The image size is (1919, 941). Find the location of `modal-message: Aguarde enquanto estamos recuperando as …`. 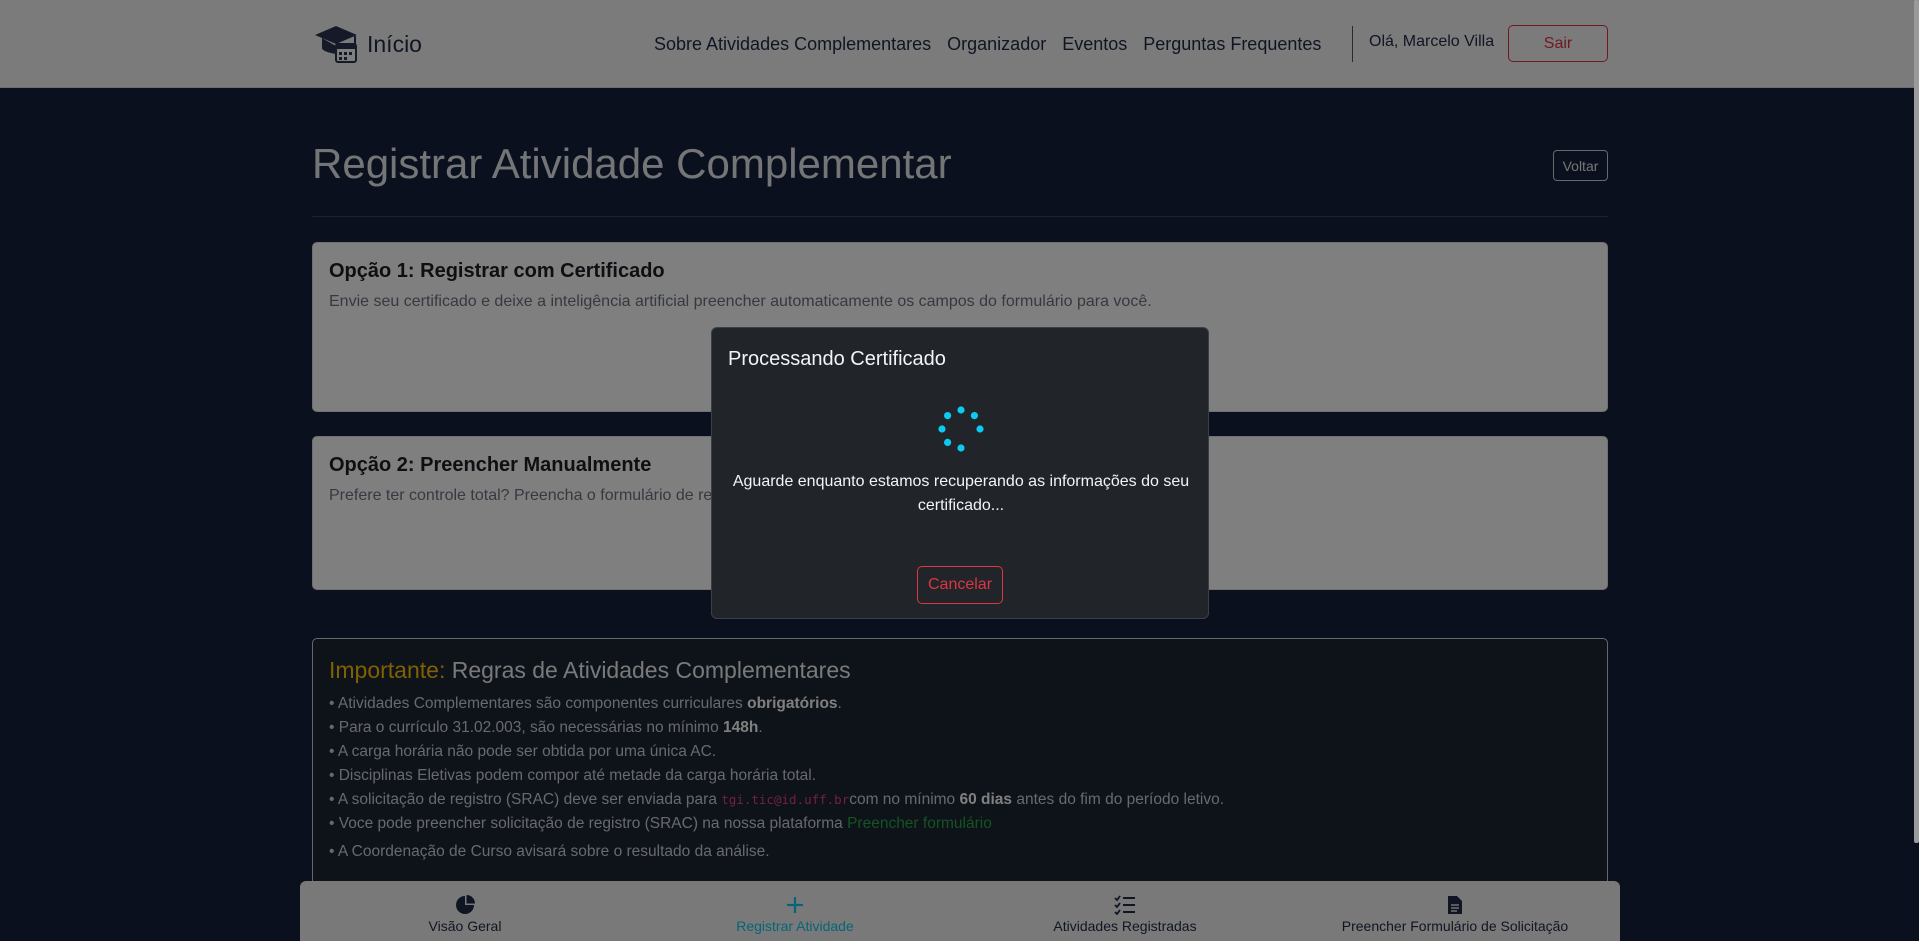

modal-message: Aguarde enquanto estamos recuperando as … is located at coordinates (961, 493).